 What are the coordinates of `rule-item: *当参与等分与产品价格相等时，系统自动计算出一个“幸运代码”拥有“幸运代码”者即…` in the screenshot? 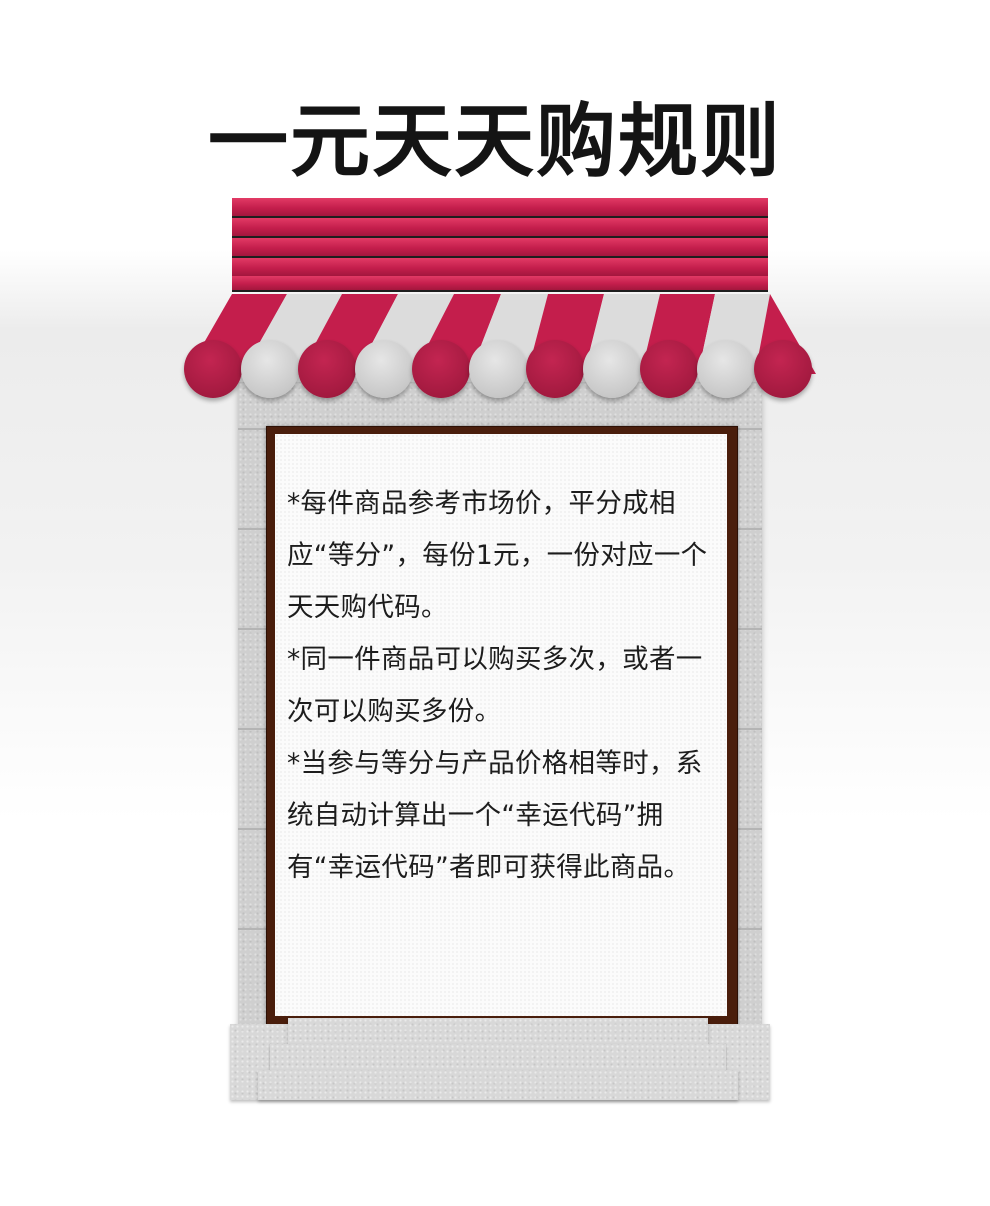 It's located at (495, 815).